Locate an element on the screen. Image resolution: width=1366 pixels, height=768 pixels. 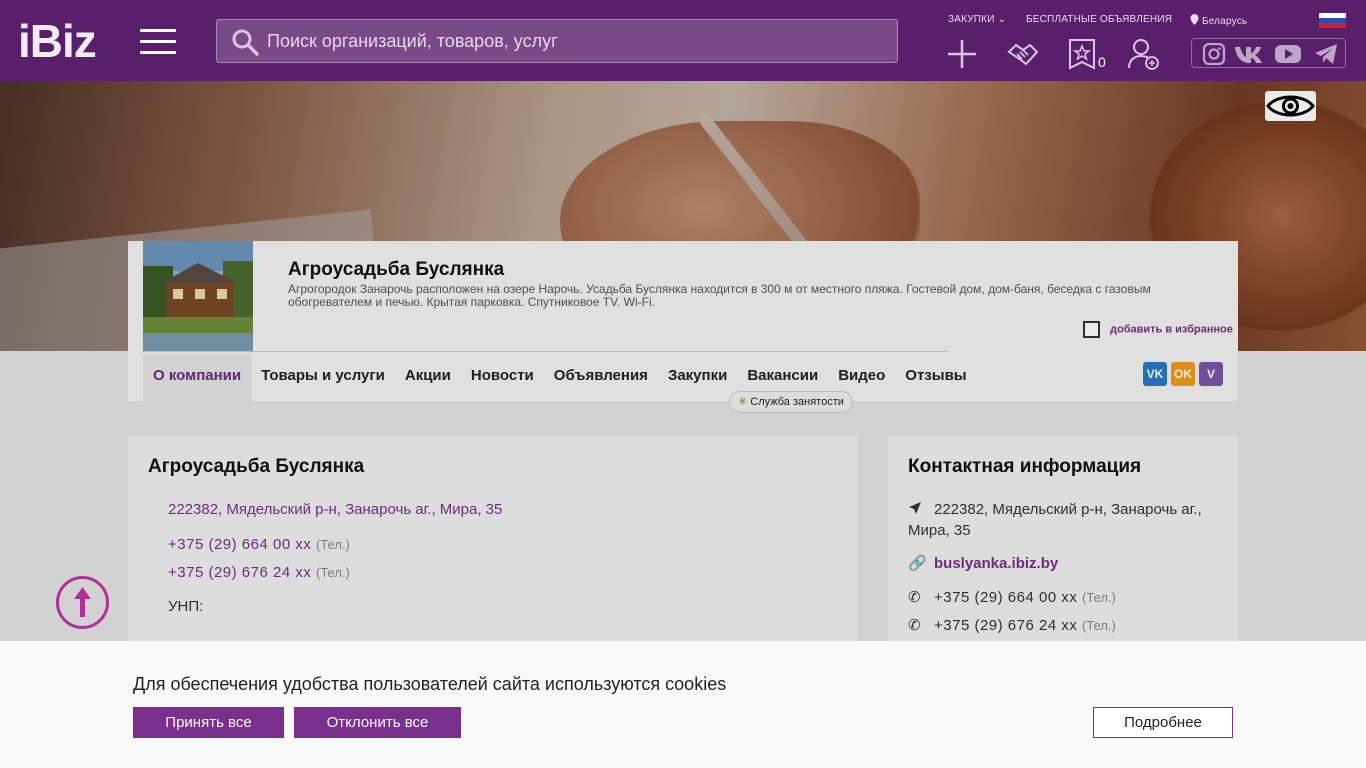
scroll-to-top-button is located at coordinates (82, 602).